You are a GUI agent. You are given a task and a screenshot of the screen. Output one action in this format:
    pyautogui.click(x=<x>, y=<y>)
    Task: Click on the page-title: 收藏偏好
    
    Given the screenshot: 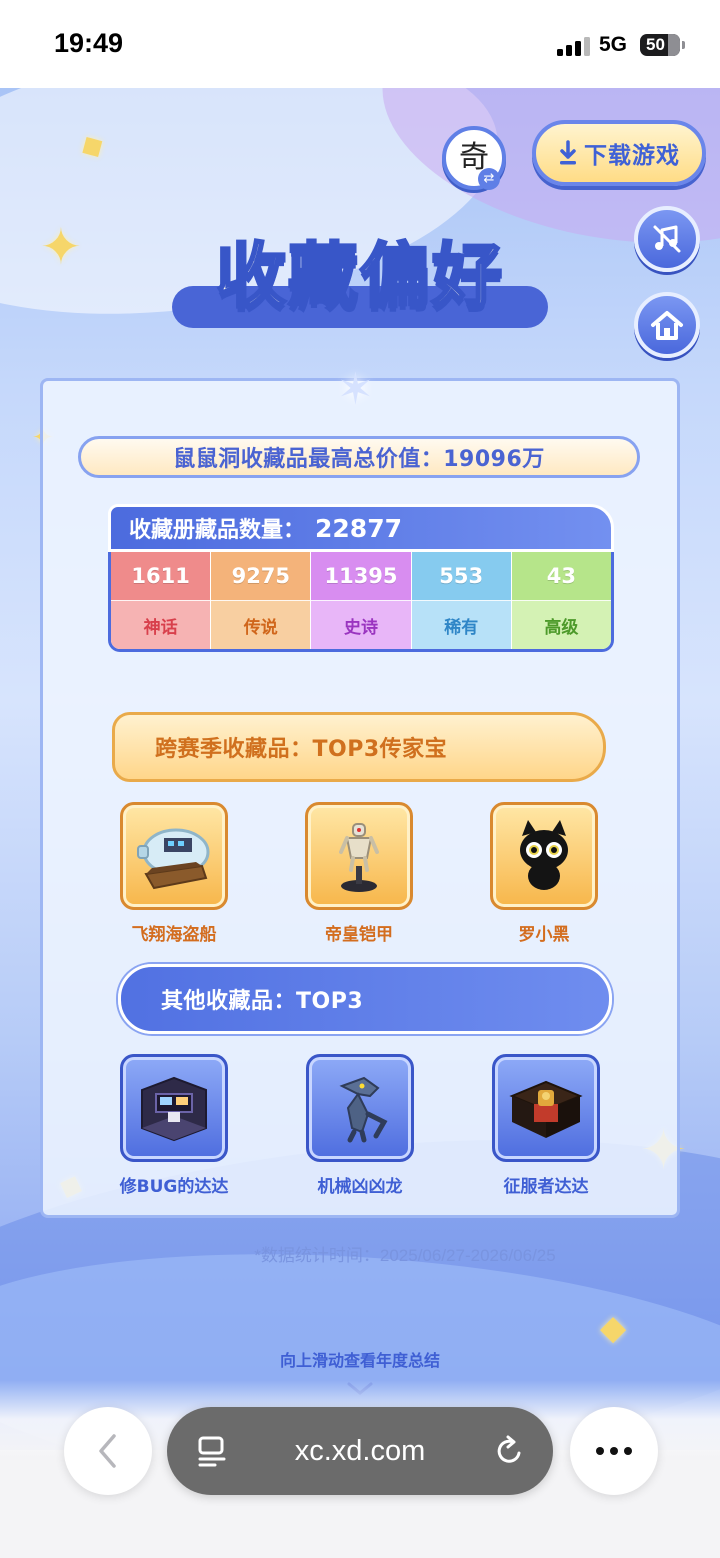 What is the action you would take?
    pyautogui.click(x=359, y=276)
    